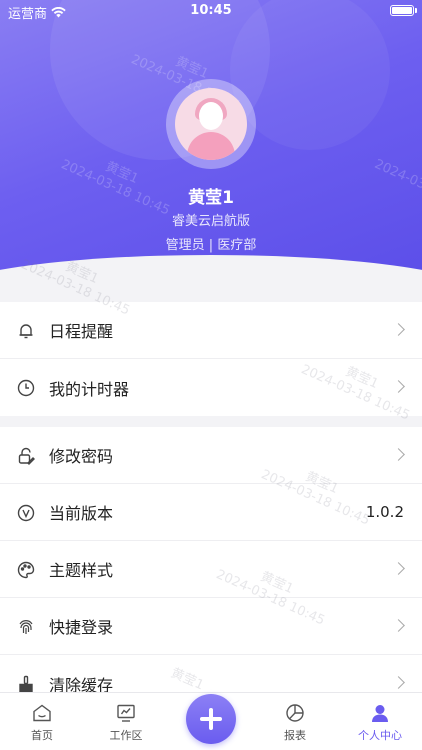 This screenshot has height=750, width=422. I want to click on battery-icon, so click(403, 10).